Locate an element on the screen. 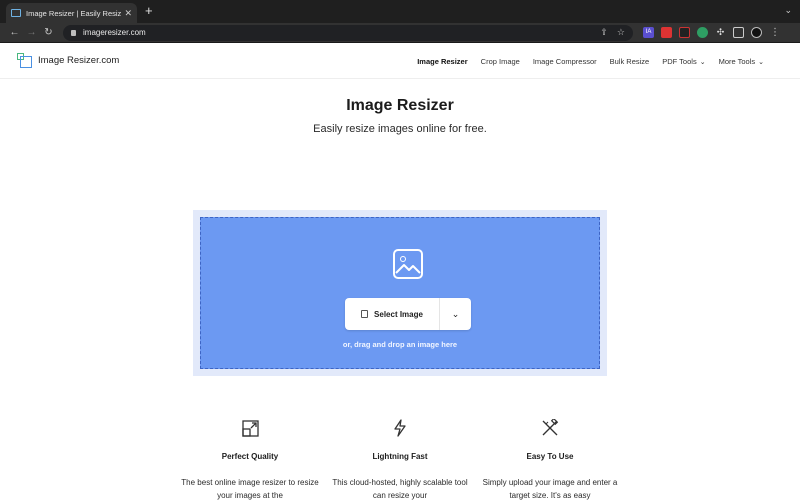  file-icon is located at coordinates (365, 314).